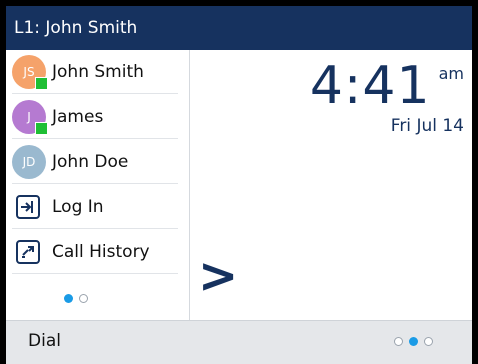  What do you see at coordinates (451, 73) in the screenshot?
I see `clock-ampm: am` at bounding box center [451, 73].